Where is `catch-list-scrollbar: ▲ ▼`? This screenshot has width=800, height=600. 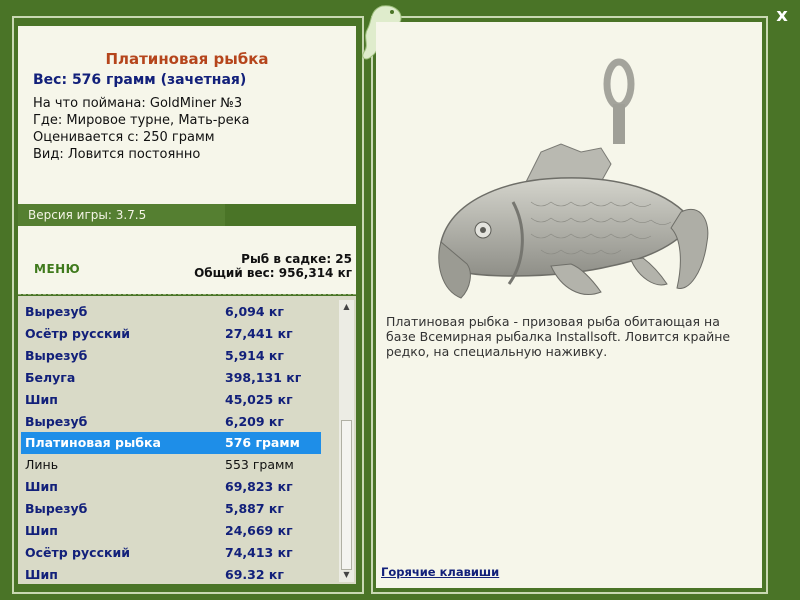 catch-list-scrollbar: ▲ ▼ is located at coordinates (346, 441).